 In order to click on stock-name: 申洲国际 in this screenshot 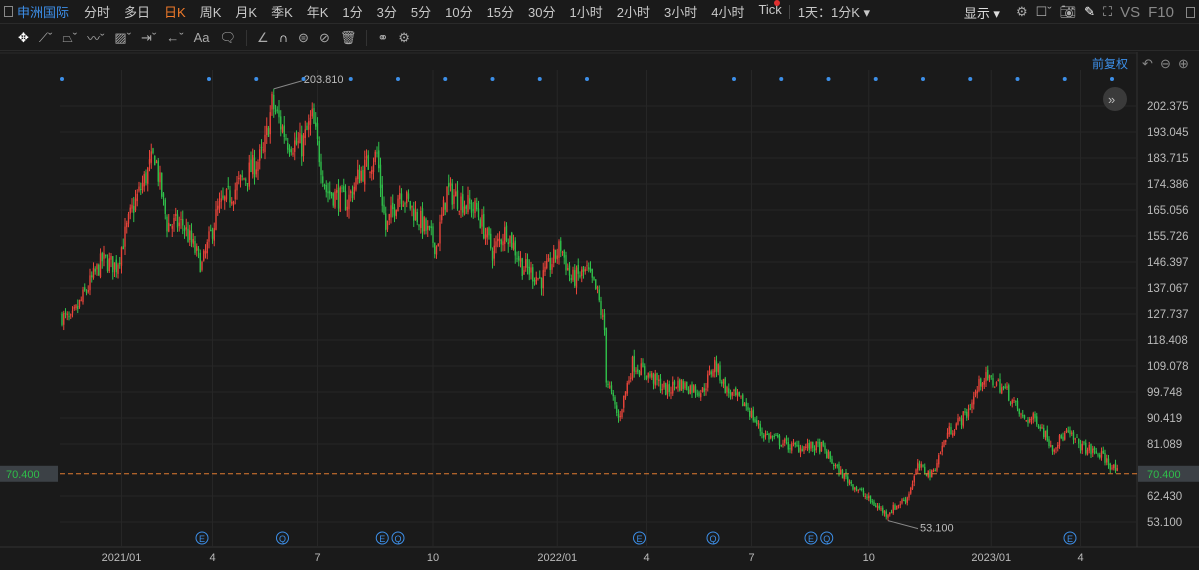, I will do `click(45, 11)`.